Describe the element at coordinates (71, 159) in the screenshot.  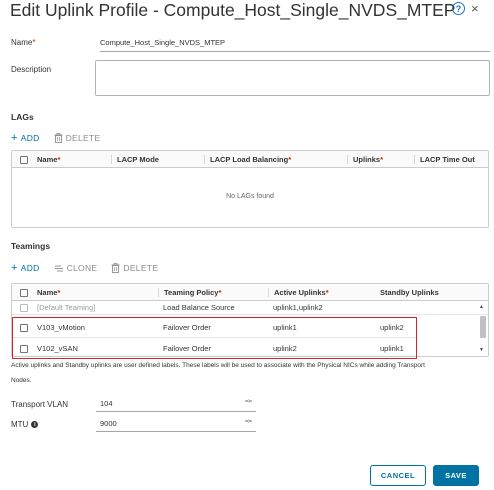
I see `lags-col-name: Name*` at that location.